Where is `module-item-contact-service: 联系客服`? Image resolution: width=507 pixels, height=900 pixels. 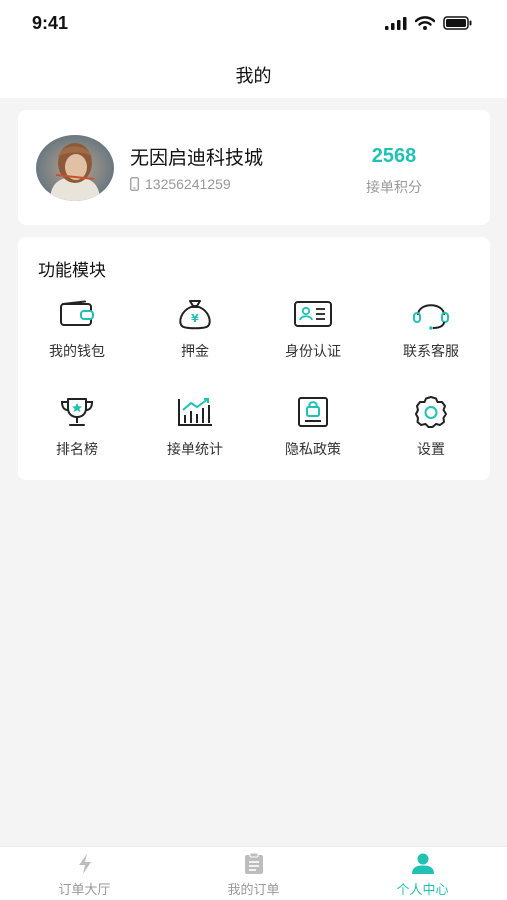
module-item-contact-service: 联系客服 is located at coordinates (431, 346).